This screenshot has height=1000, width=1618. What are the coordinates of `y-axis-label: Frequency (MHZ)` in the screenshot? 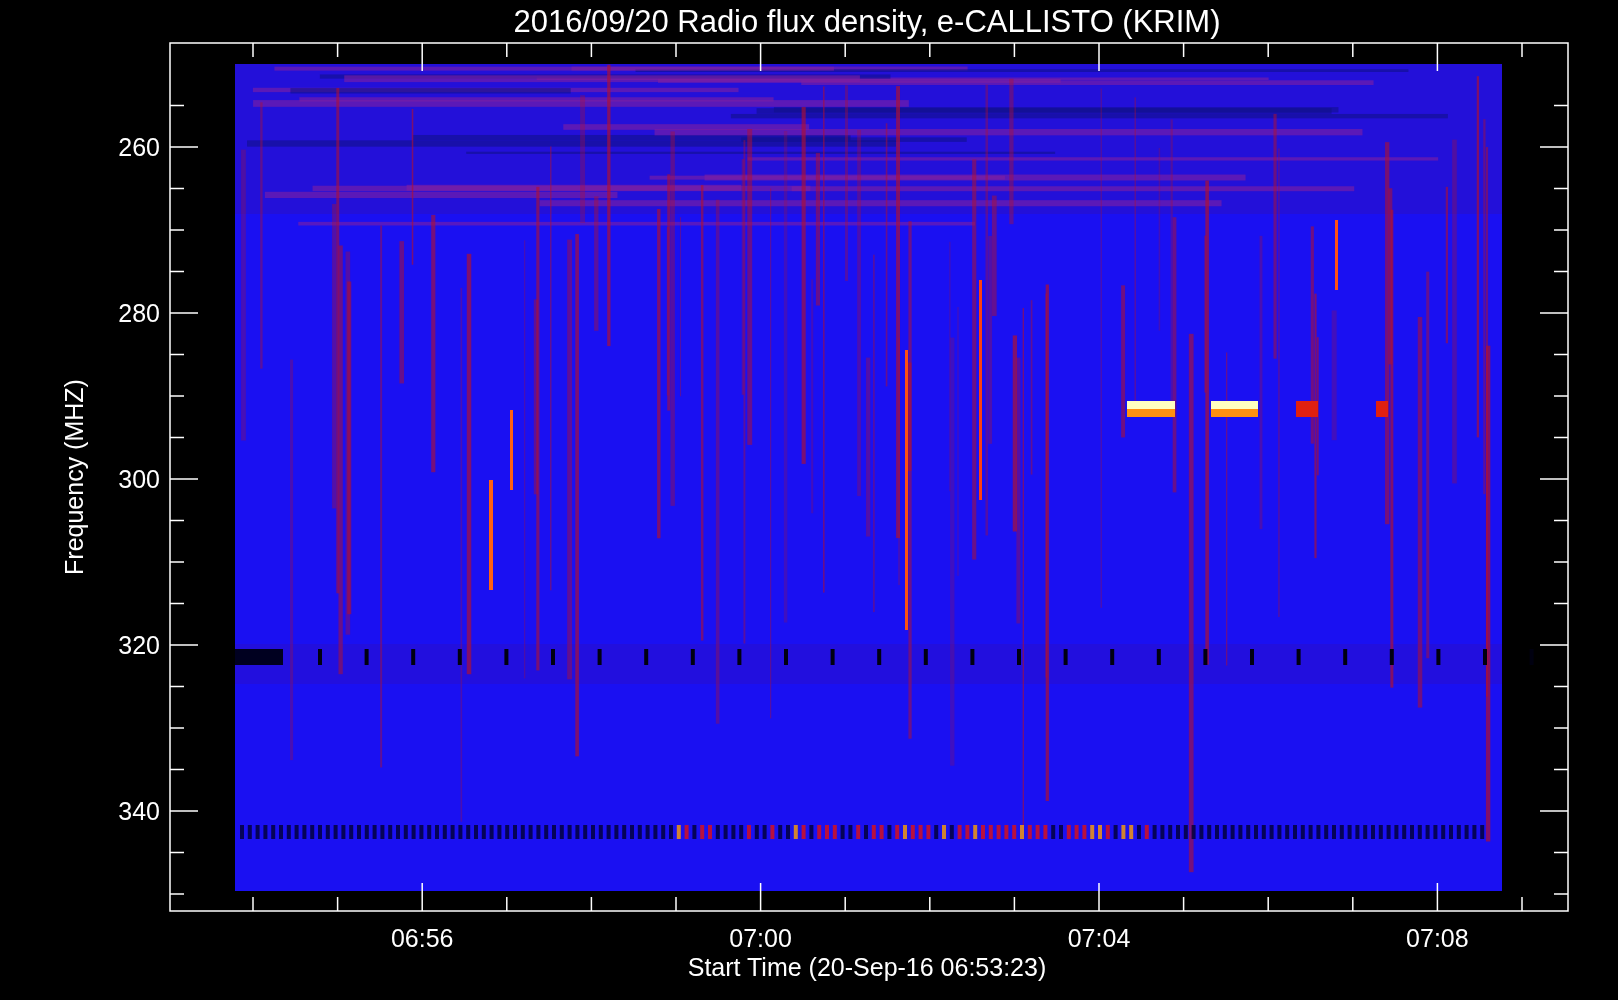 It's located at (74, 477).